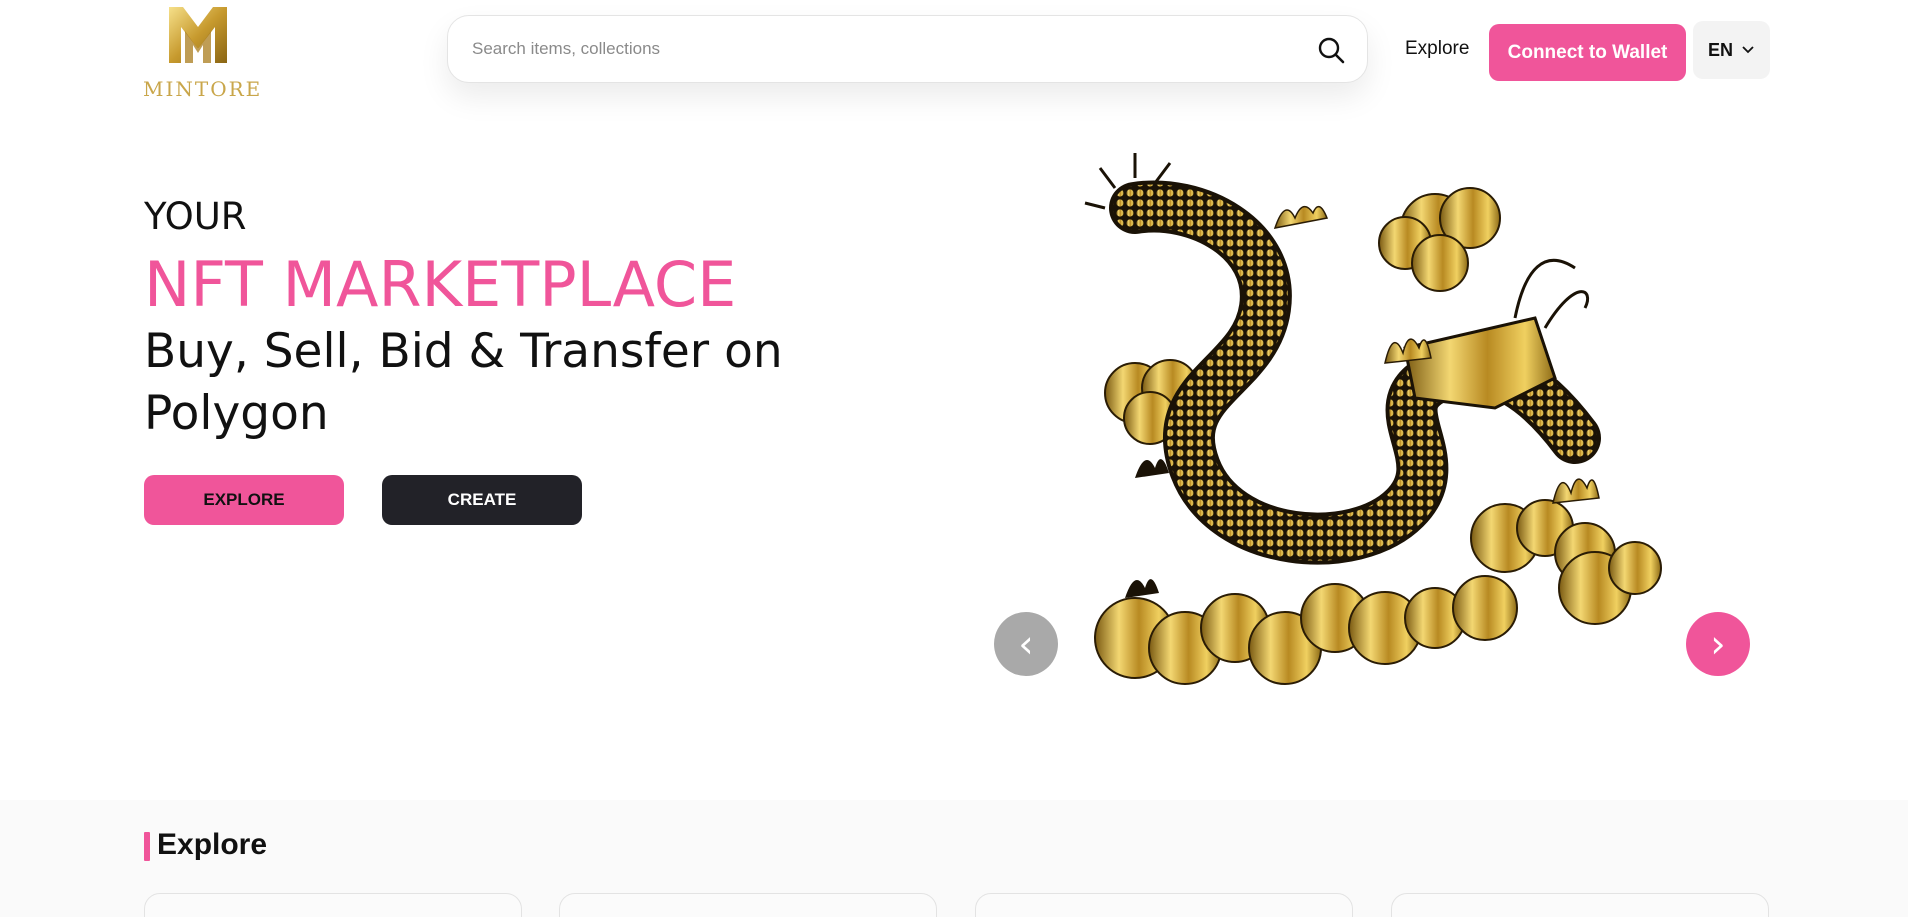 The height and width of the screenshot is (917, 1908). I want to click on chevron-left-icon: ‹, so click(1026, 644).